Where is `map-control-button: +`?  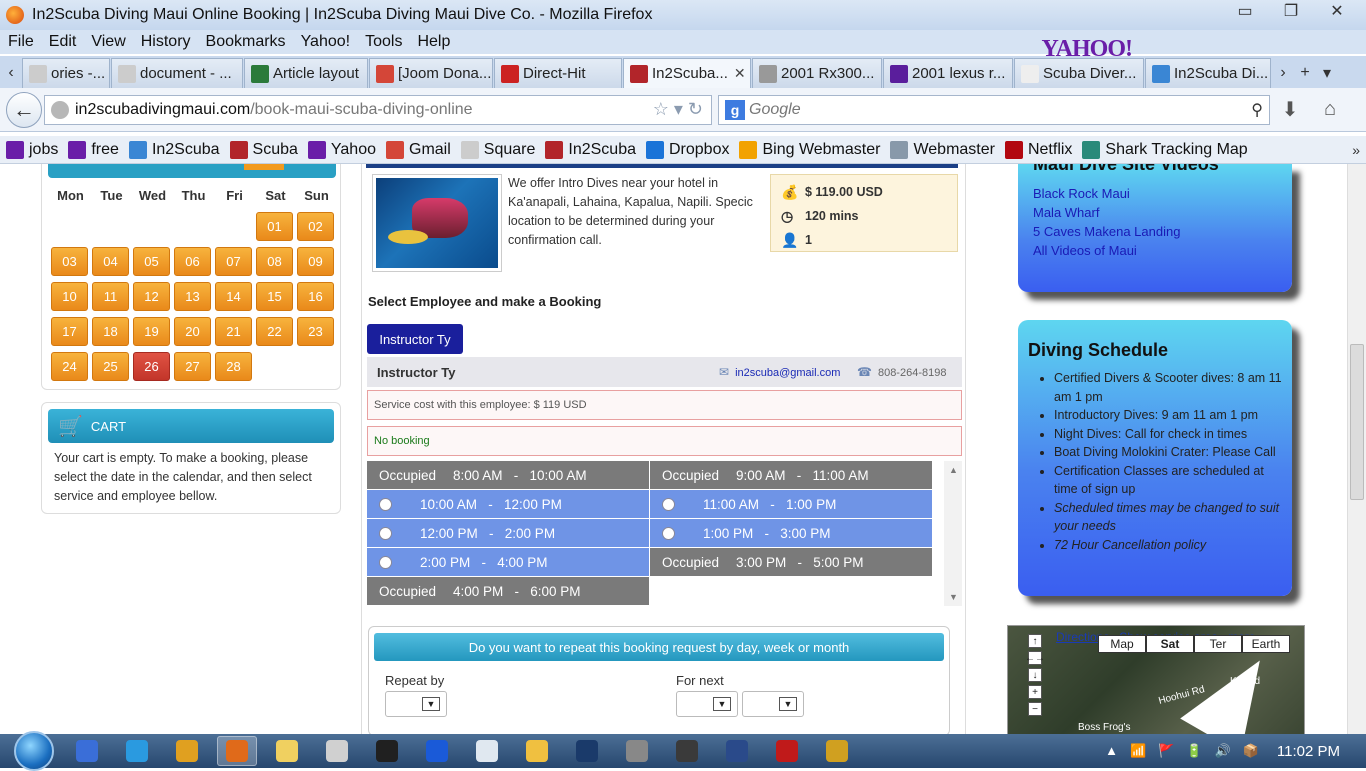 map-control-button: + is located at coordinates (1035, 692).